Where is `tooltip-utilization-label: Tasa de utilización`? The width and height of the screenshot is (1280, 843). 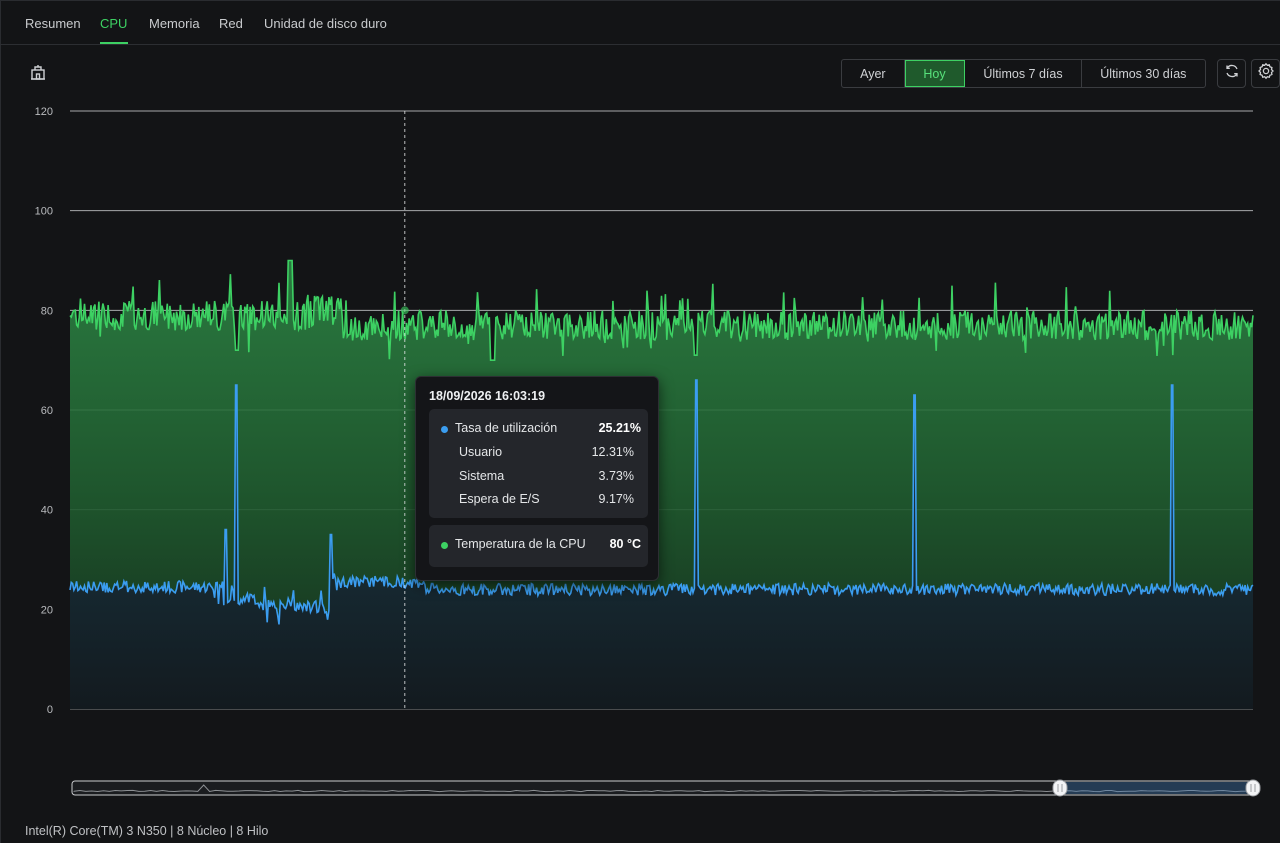 tooltip-utilization-label: Tasa de utilización is located at coordinates (506, 428).